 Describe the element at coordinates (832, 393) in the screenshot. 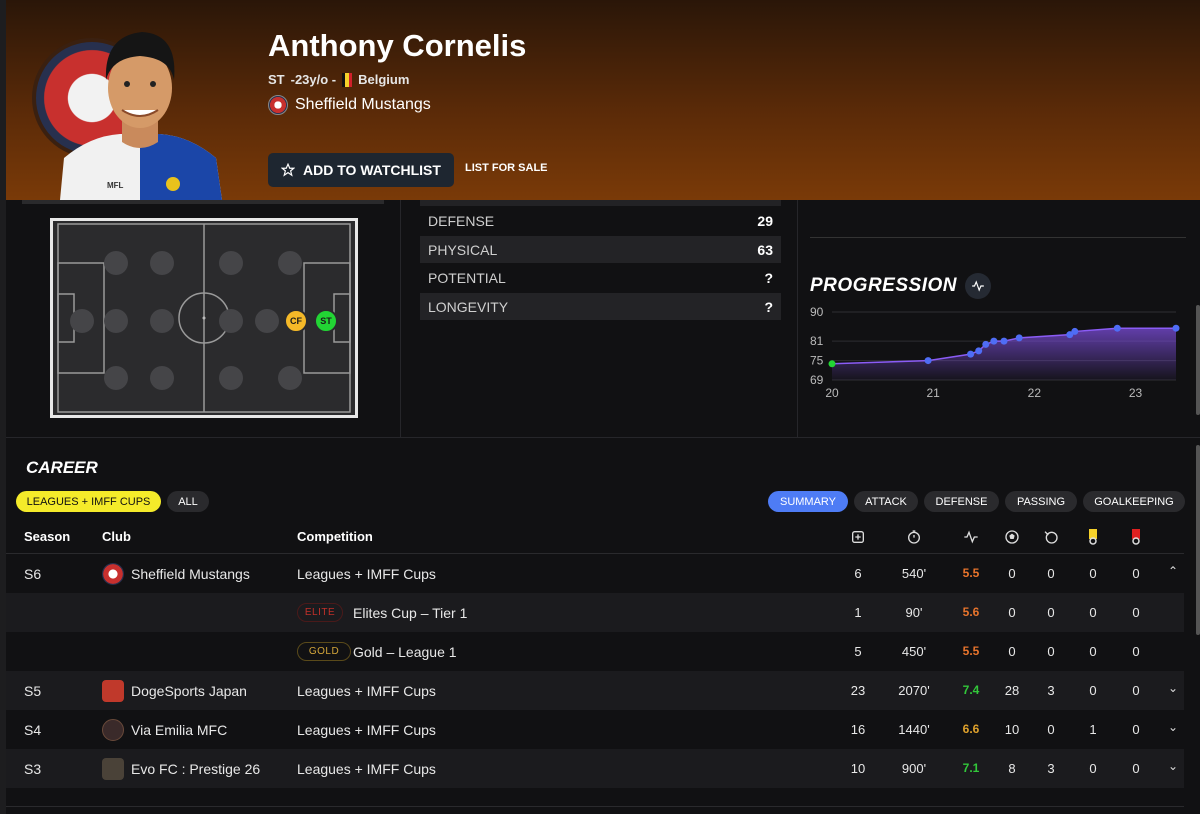

I see `x-tick-label: 20` at that location.